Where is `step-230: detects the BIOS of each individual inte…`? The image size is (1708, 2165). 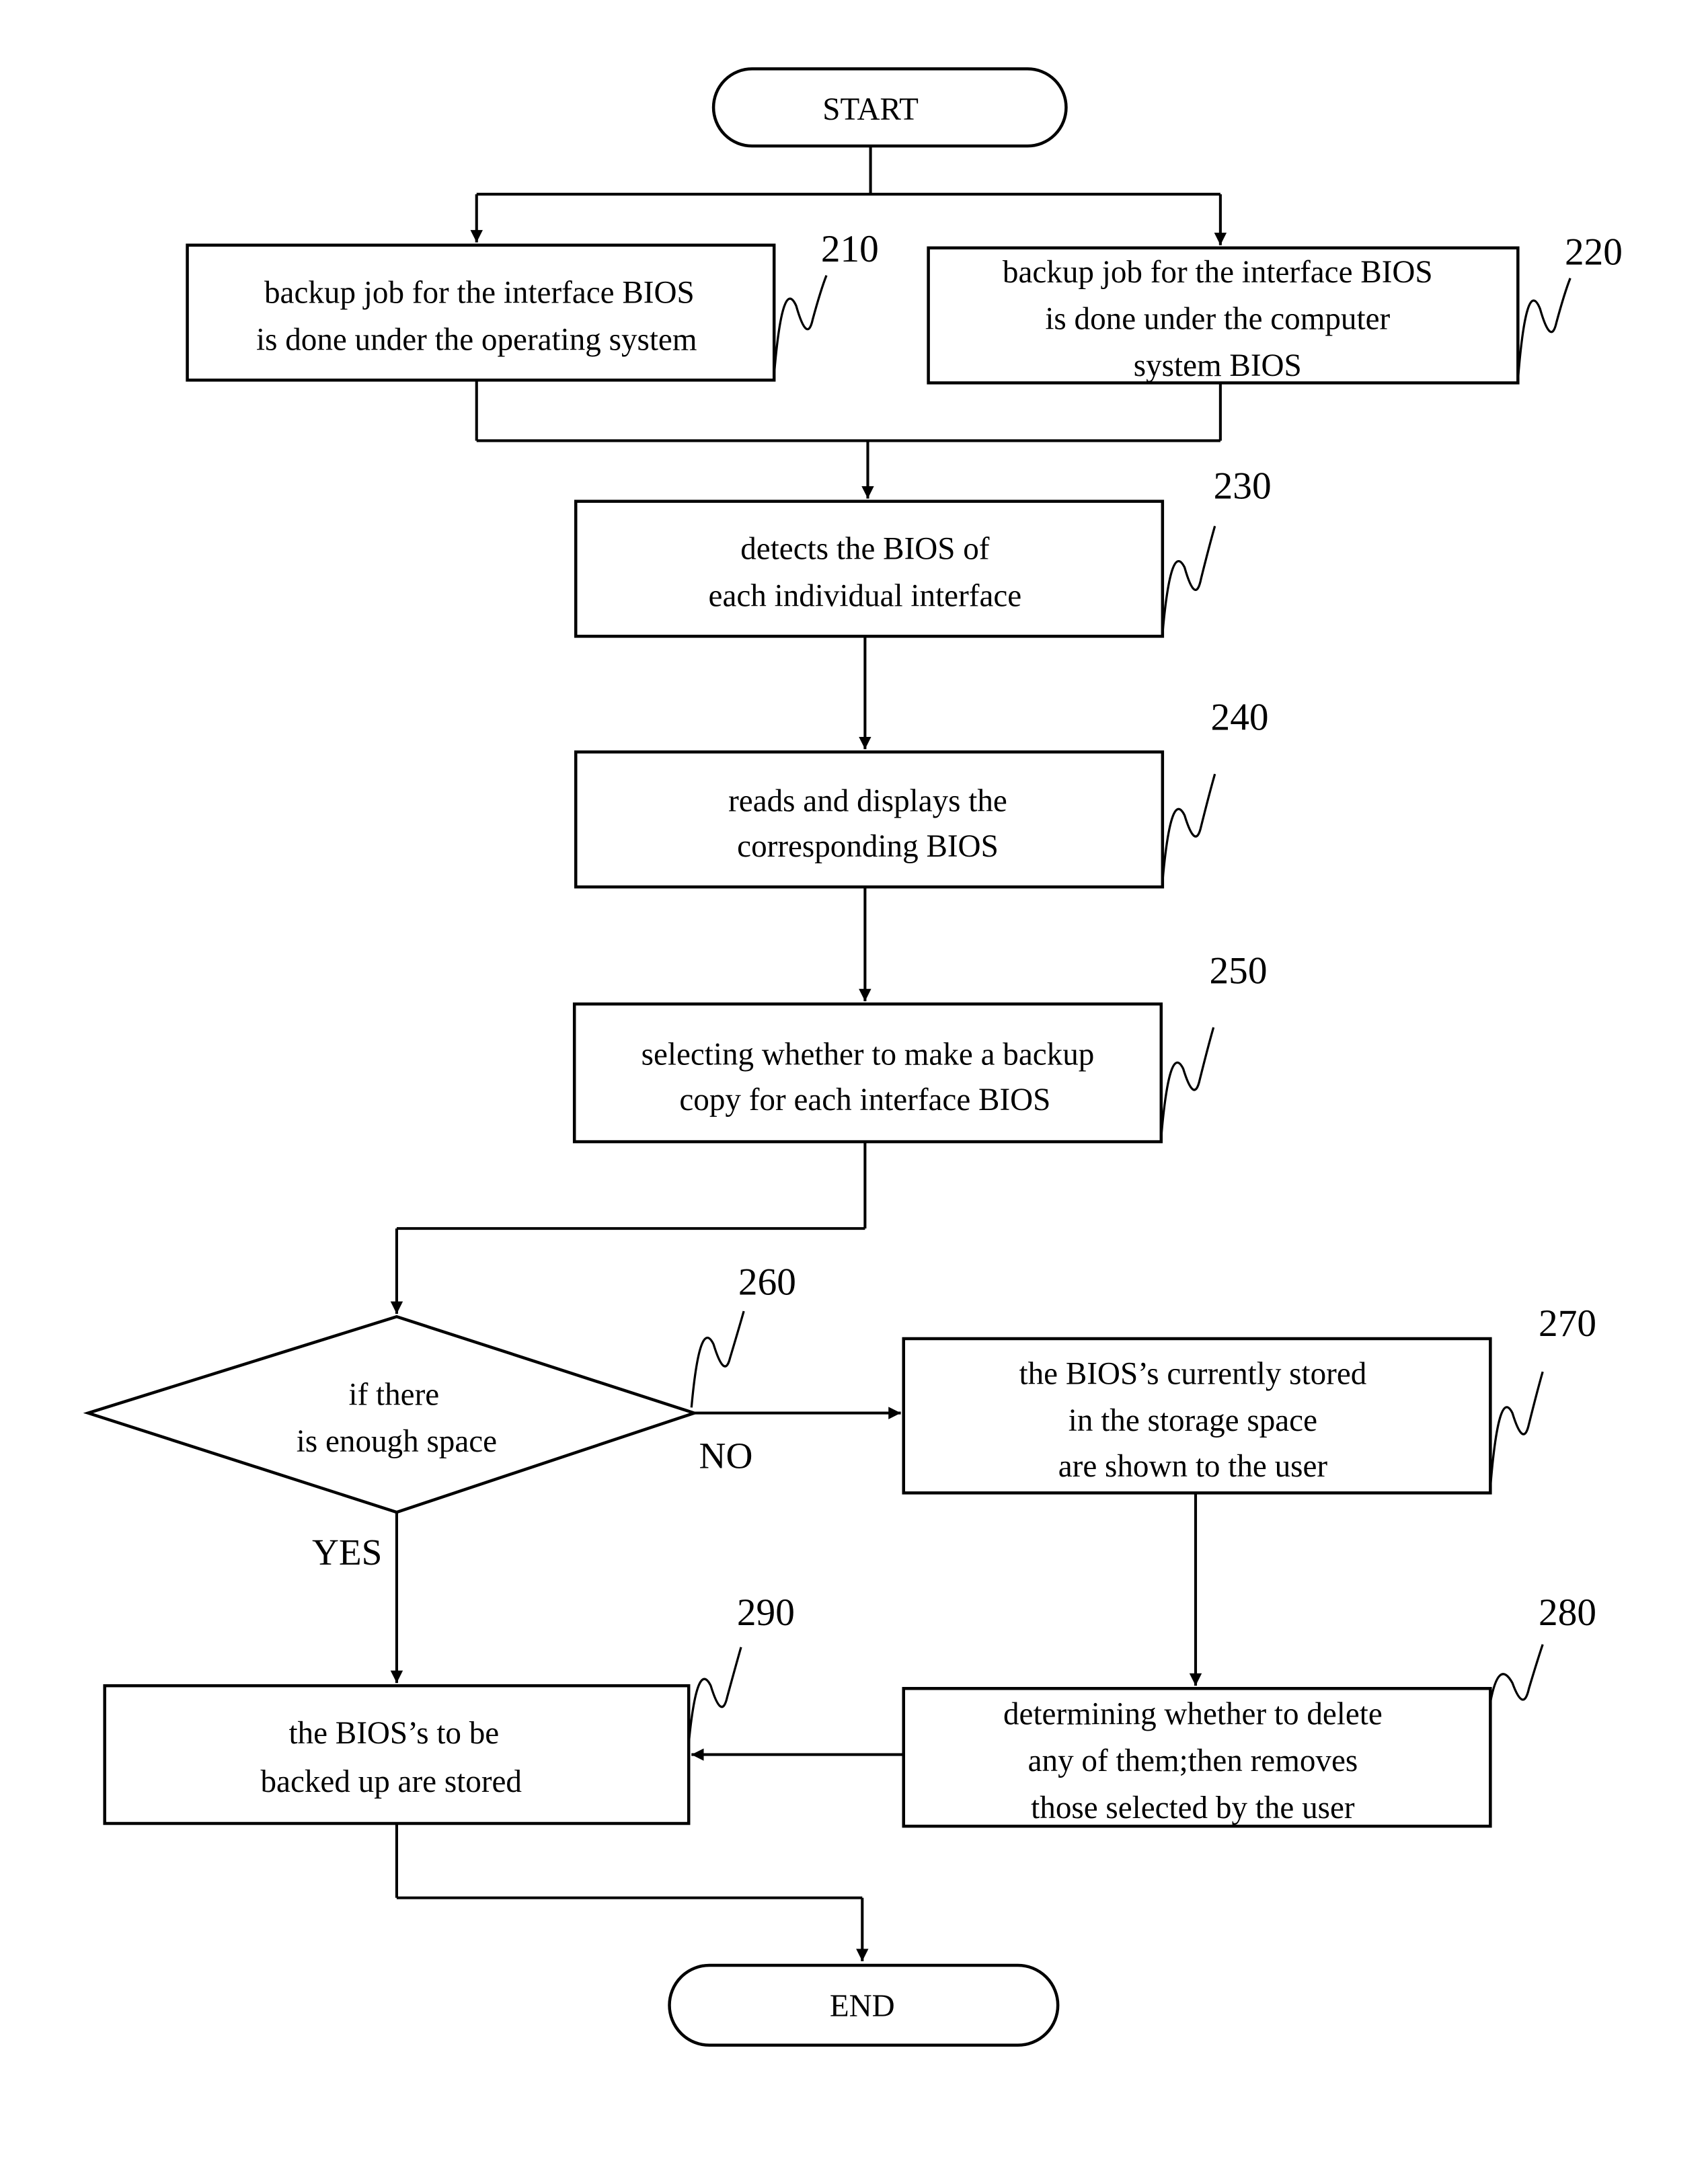
step-230: detects the BIOS of each individual inte… is located at coordinates (923, 551).